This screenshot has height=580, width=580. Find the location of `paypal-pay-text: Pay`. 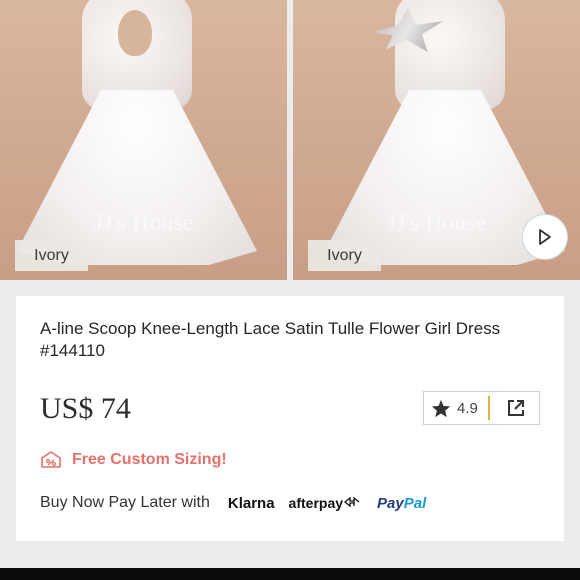

paypal-pay-text: Pay is located at coordinates (390, 503).